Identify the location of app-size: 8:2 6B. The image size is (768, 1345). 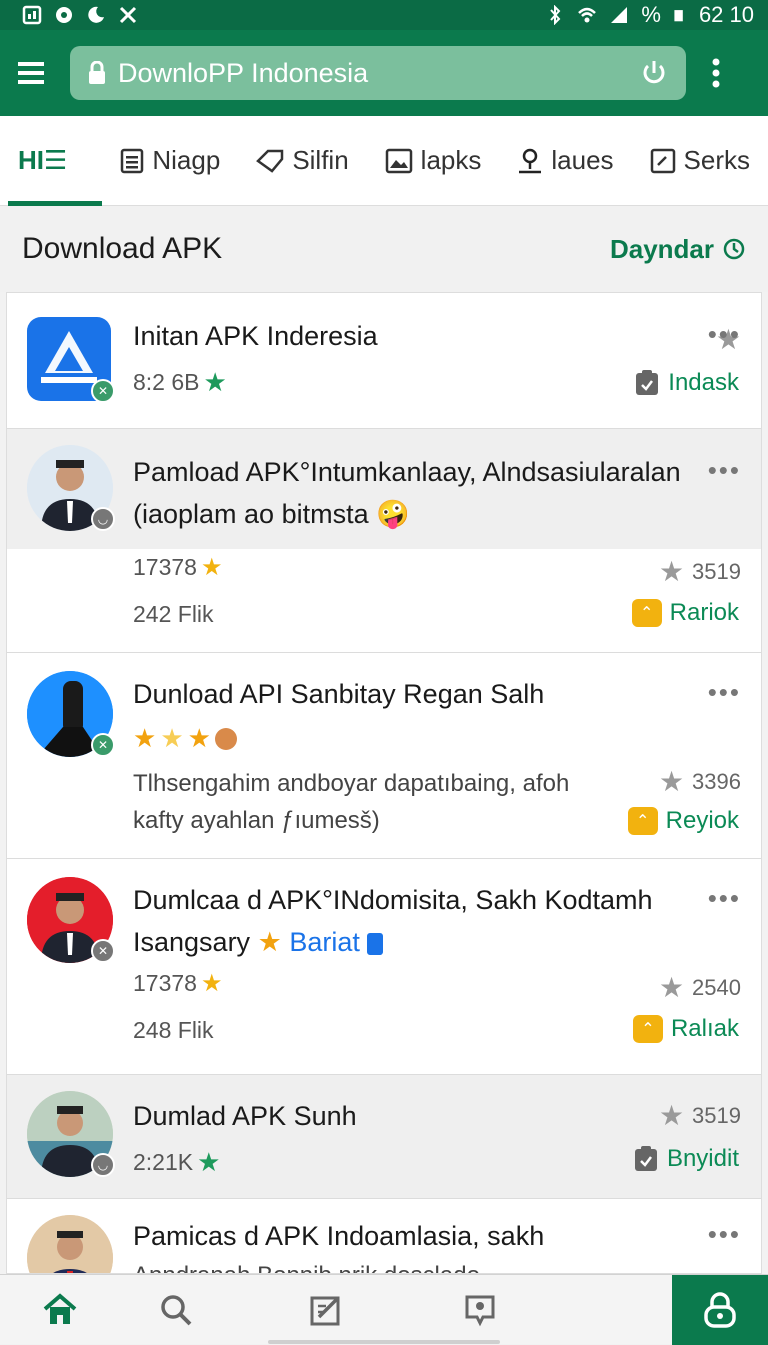
(166, 382).